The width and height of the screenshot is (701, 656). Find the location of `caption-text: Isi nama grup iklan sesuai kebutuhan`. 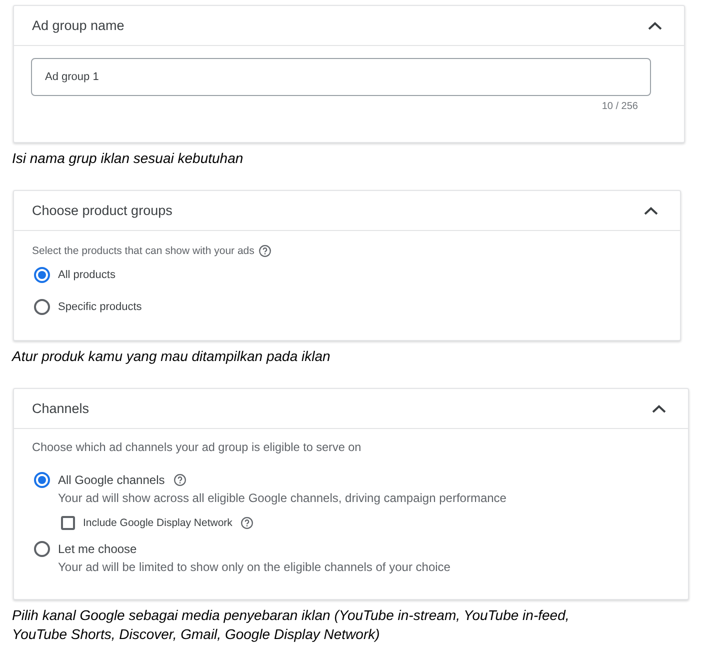

caption-text: Isi nama grup iklan sesuai kebutuhan is located at coordinates (128, 158).